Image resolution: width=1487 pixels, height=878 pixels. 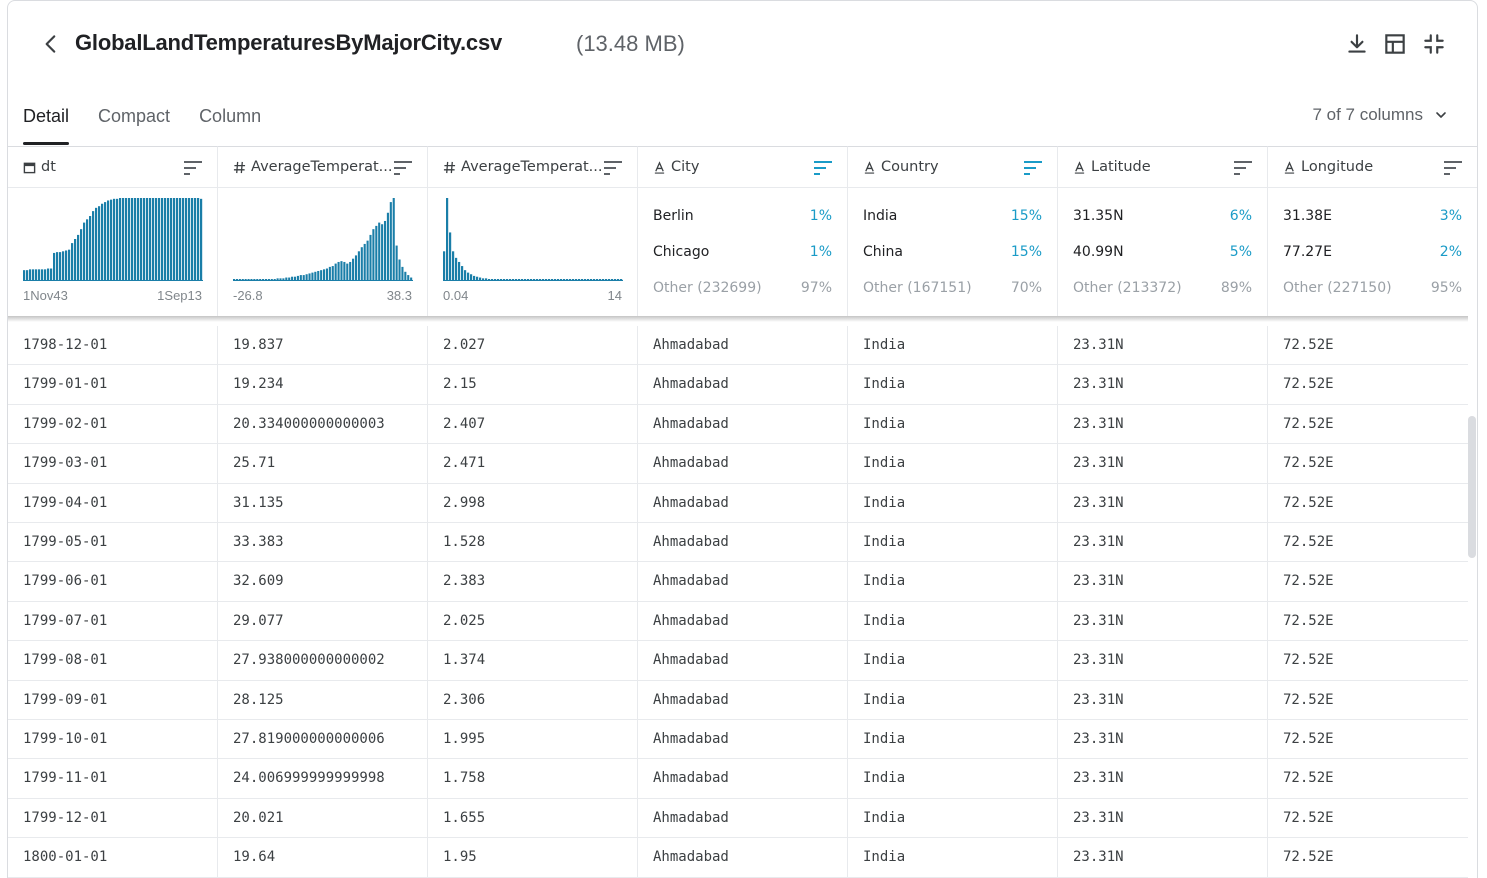 I want to click on table-cell: 1.995, so click(x=533, y=739).